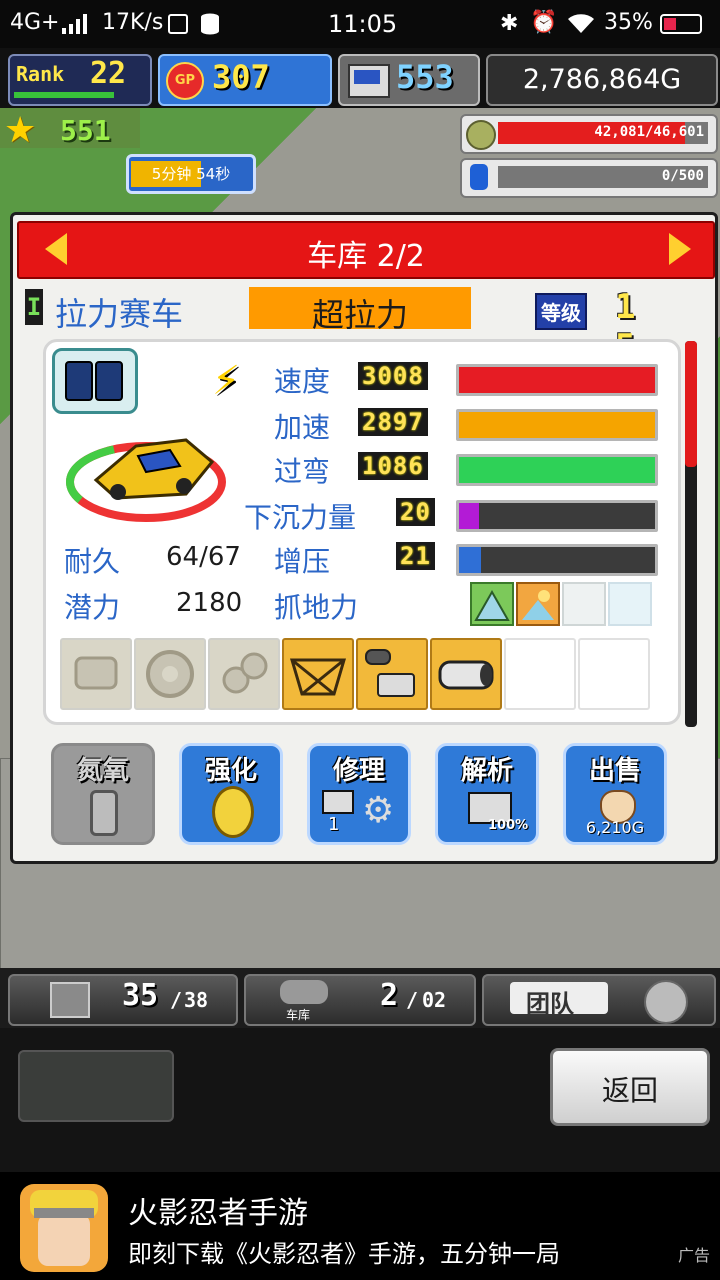  What do you see at coordinates (226, 381) in the screenshot?
I see `lightning-icon: ⚡` at bounding box center [226, 381].